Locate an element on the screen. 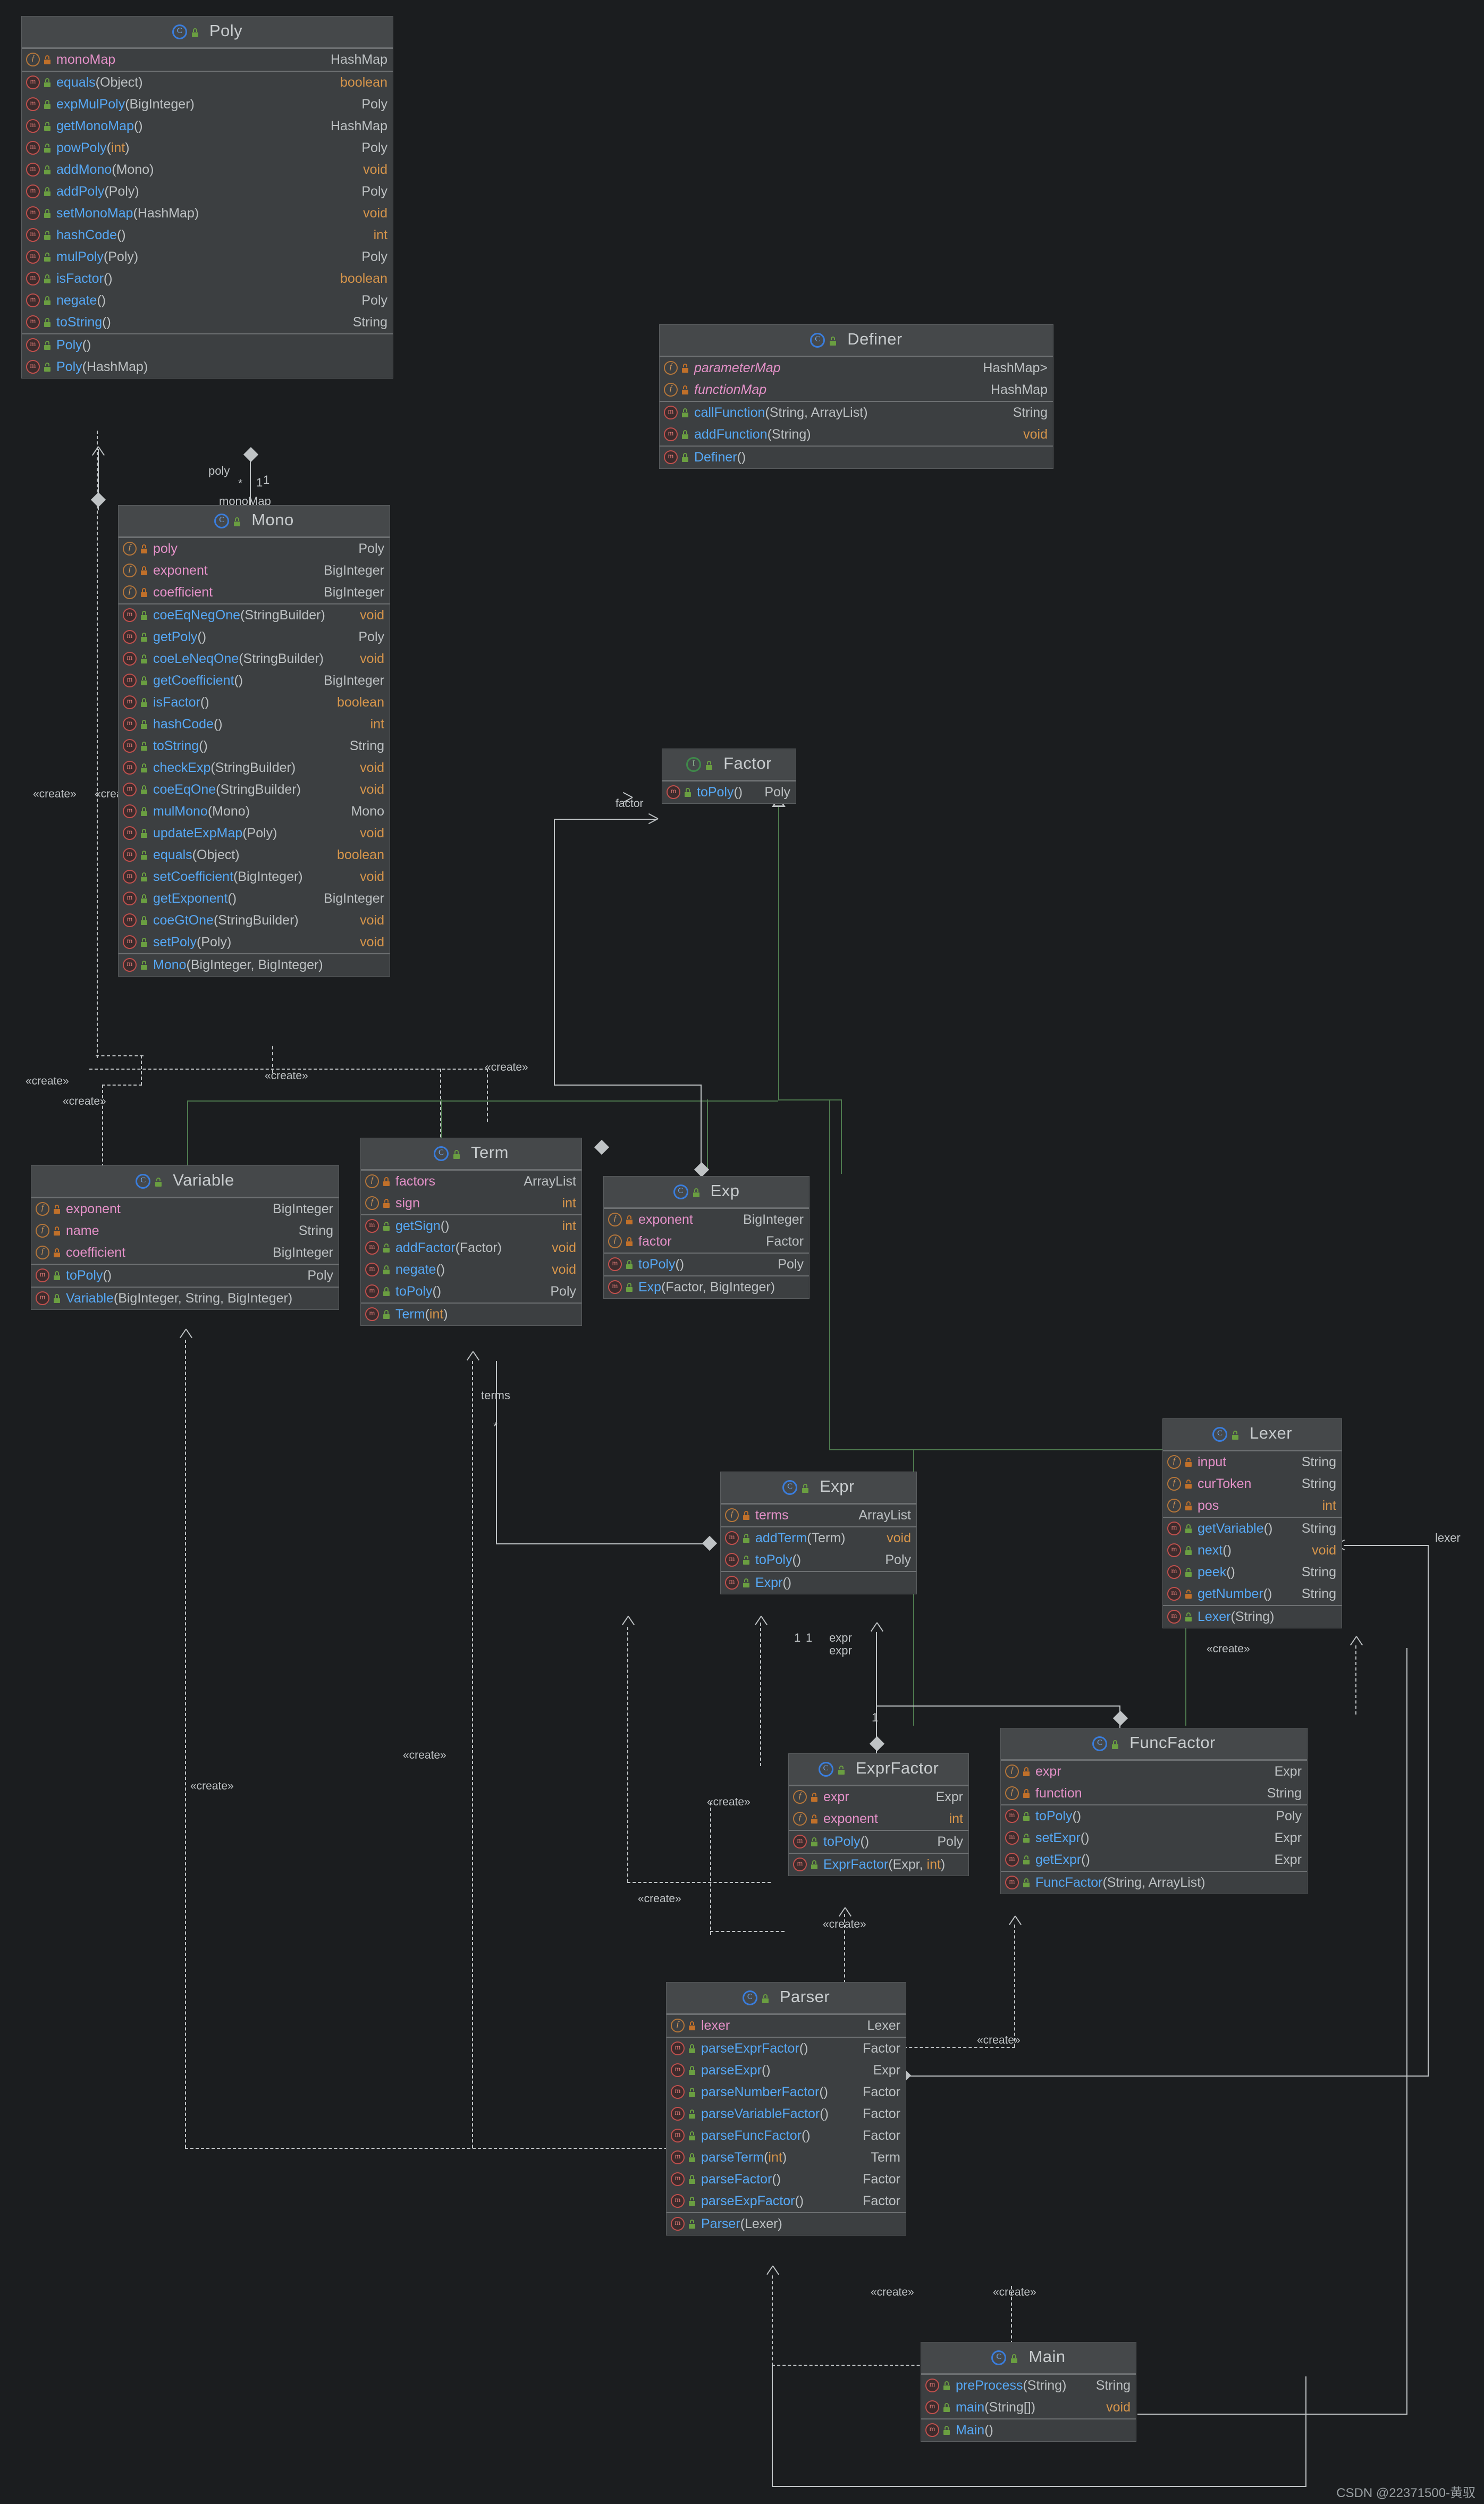 The width and height of the screenshot is (1484, 2504). method-row: m getCoefficient() BigInteger is located at coordinates (255, 681).